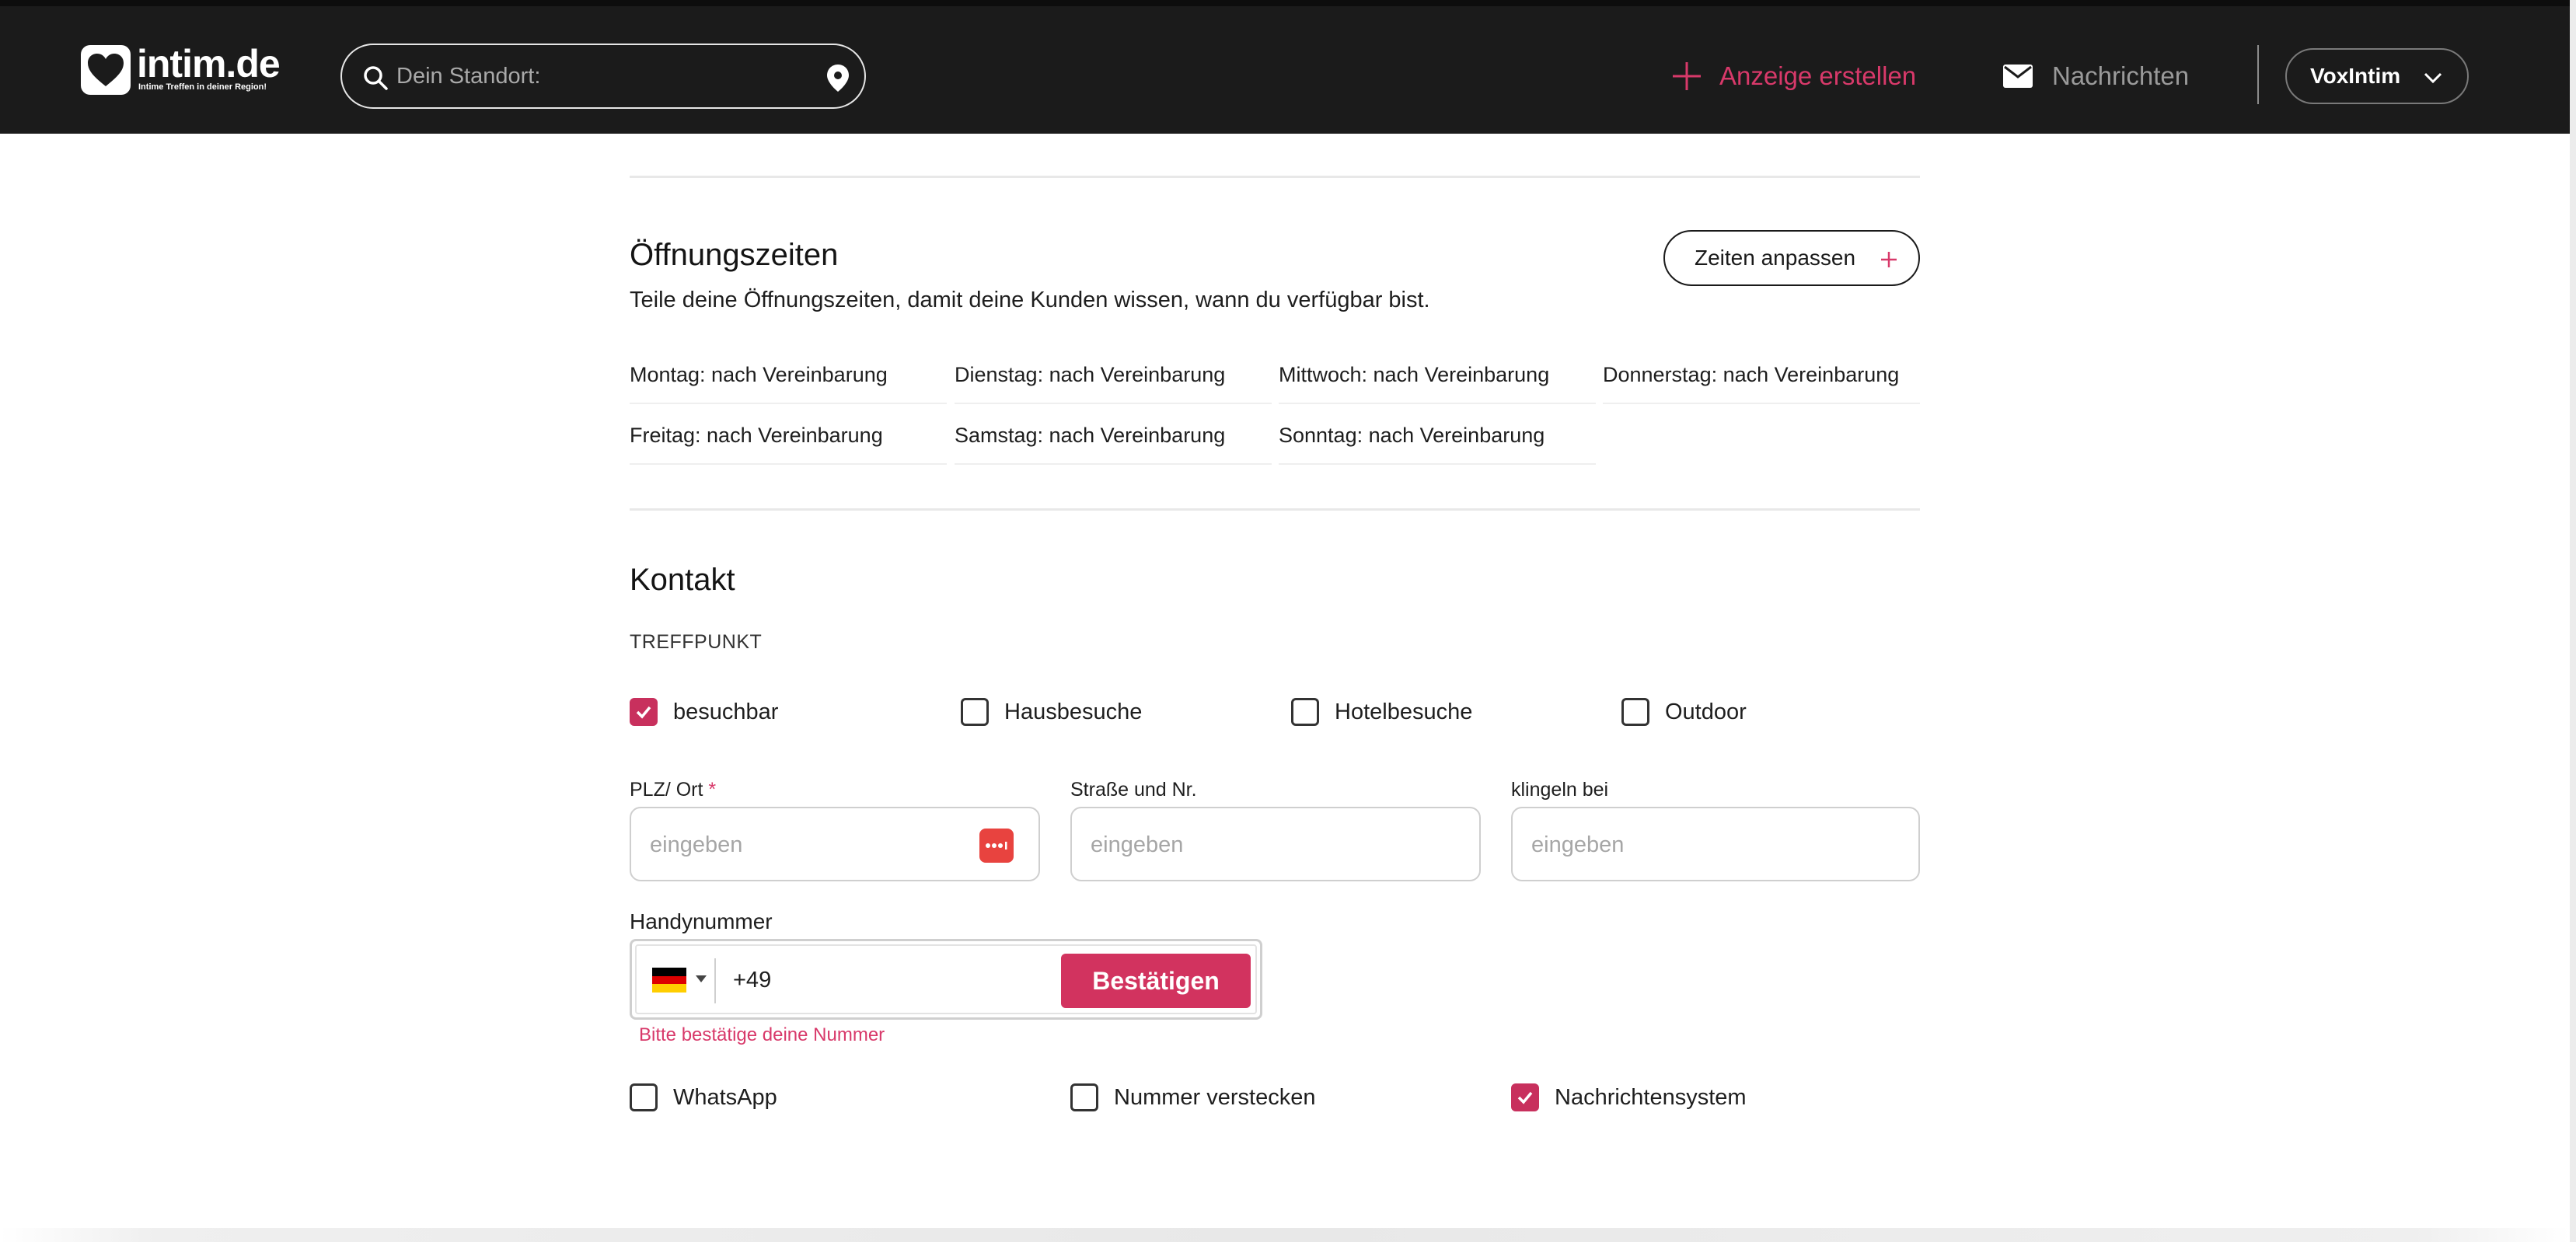 Image resolution: width=2576 pixels, height=1242 pixels. I want to click on messages-label: Nachrichten, so click(2121, 75).